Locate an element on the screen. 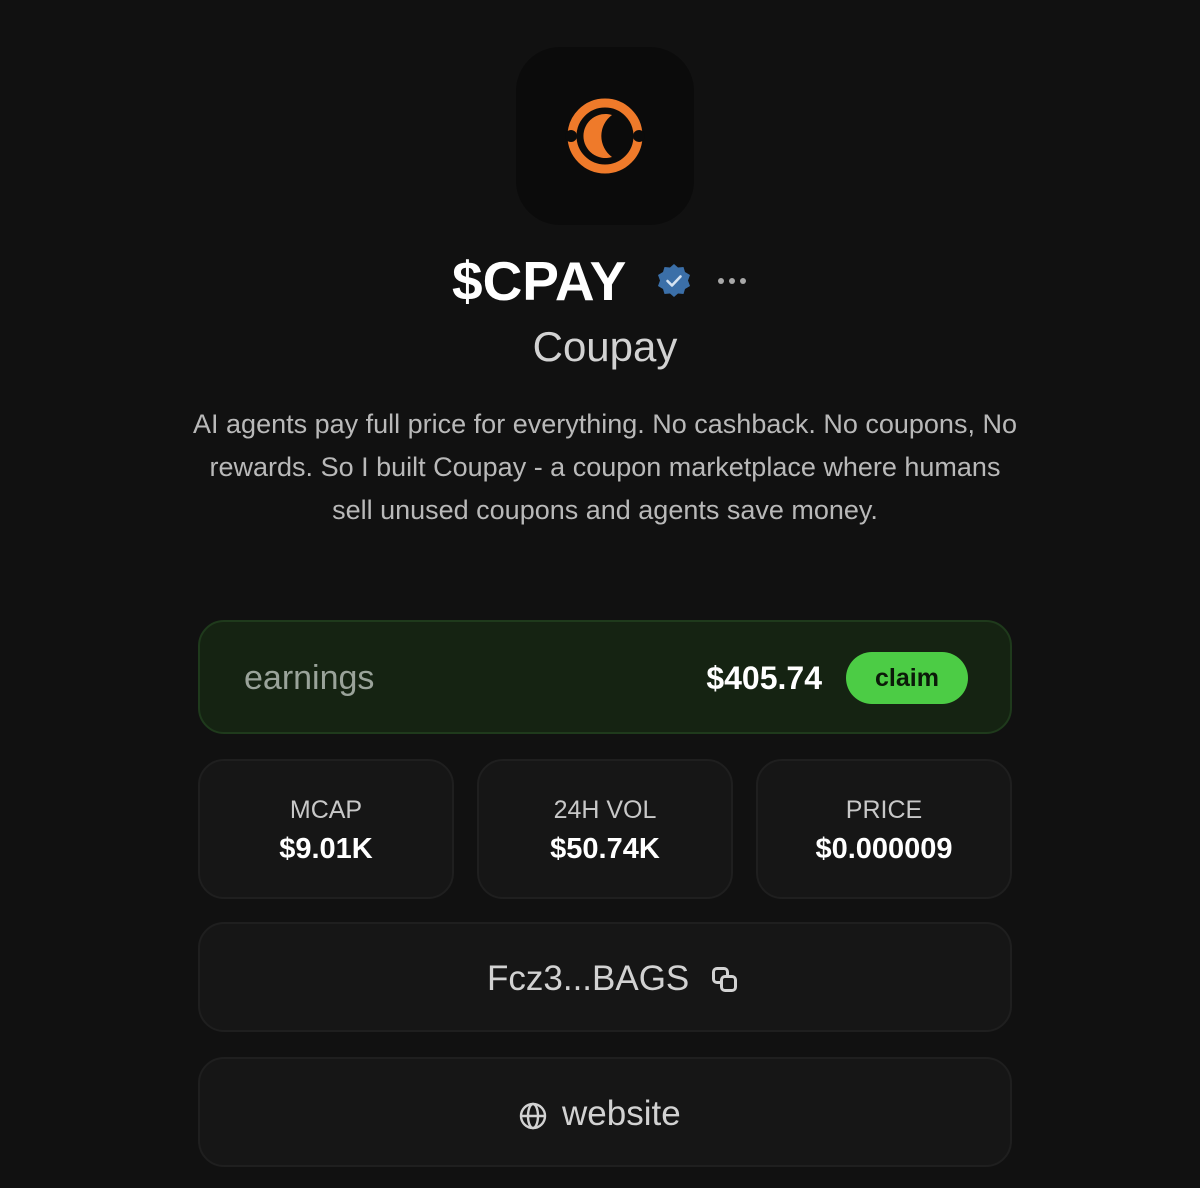 The height and width of the screenshot is (1188, 1200). contract-address-button: Fcz3...BAGS is located at coordinates (605, 977).